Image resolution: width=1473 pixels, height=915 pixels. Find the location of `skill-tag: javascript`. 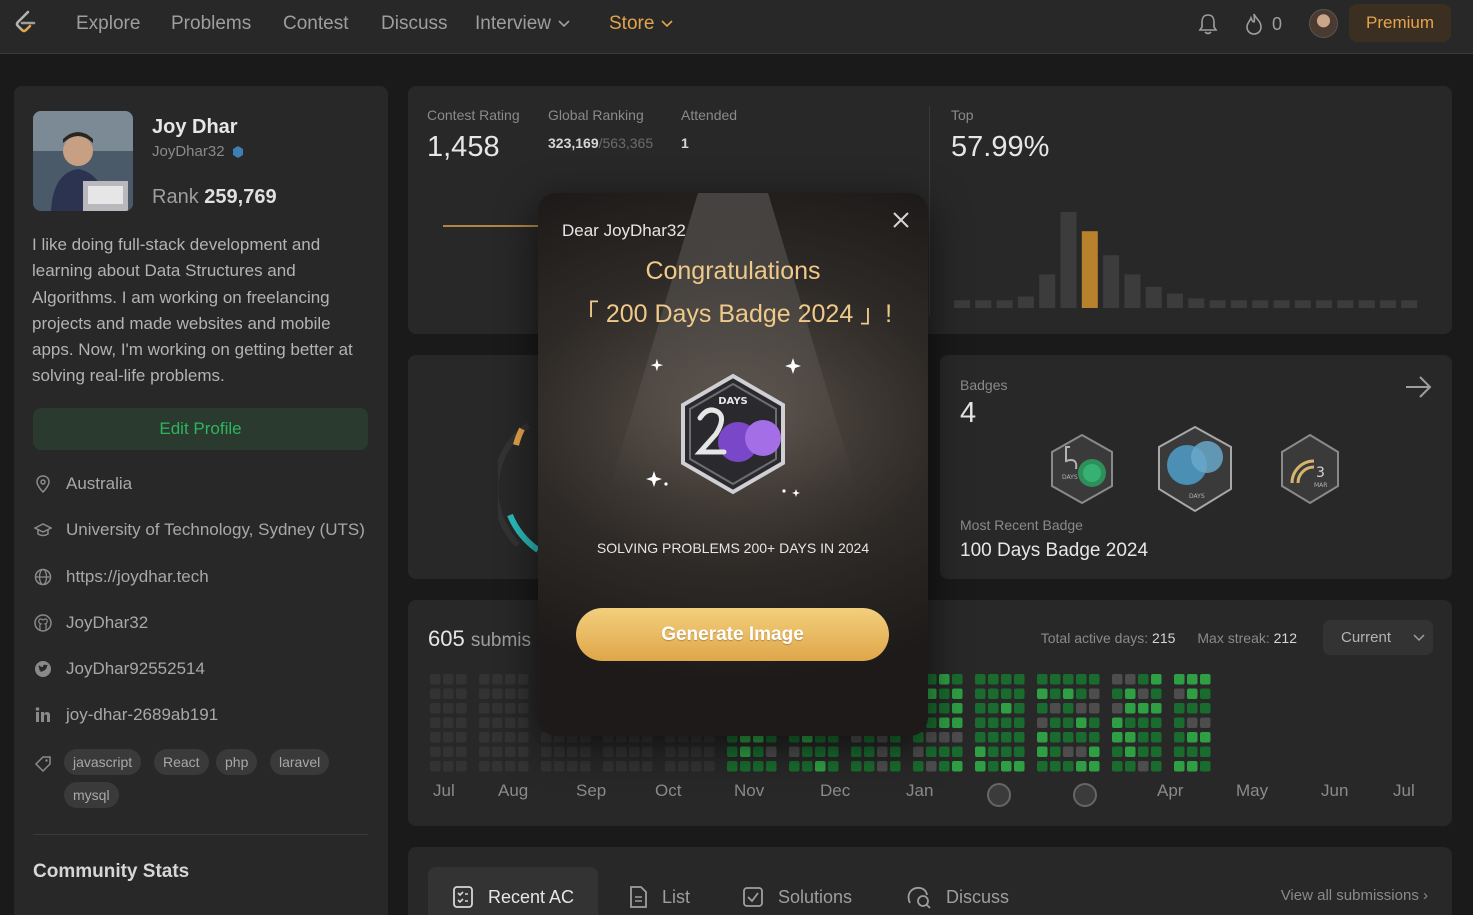

skill-tag: javascript is located at coordinates (103, 762).